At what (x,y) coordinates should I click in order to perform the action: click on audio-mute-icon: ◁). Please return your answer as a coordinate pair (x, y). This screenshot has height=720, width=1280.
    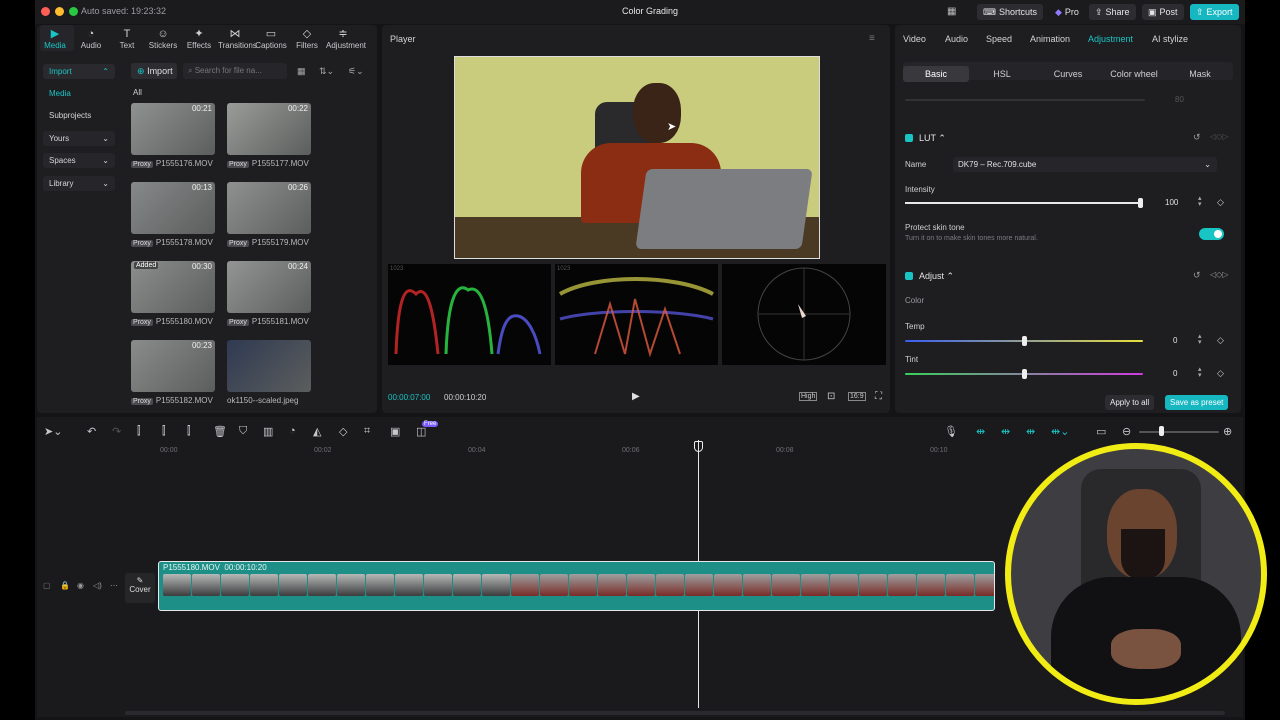
    Looking at the image, I should click on (97, 585).